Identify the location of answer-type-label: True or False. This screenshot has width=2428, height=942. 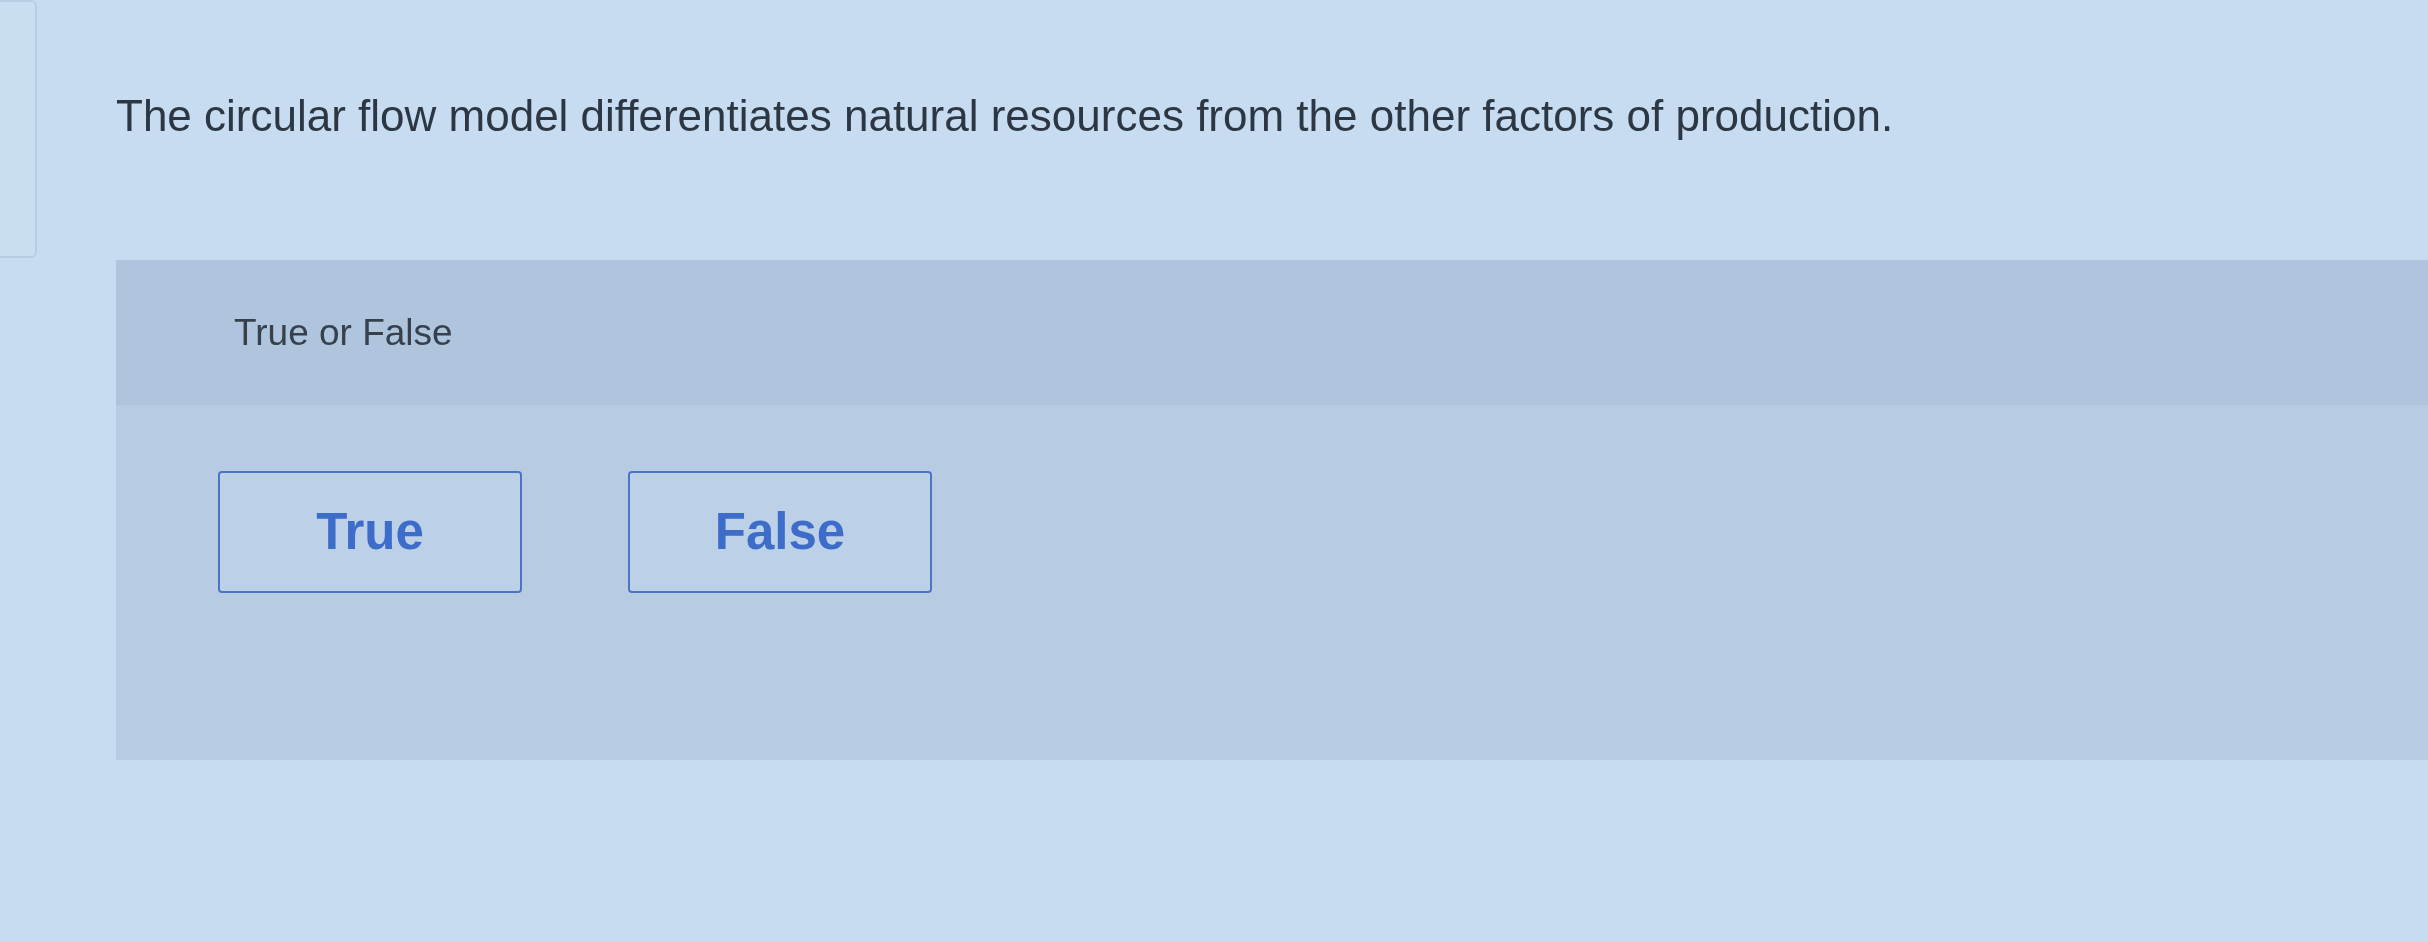
(343, 332).